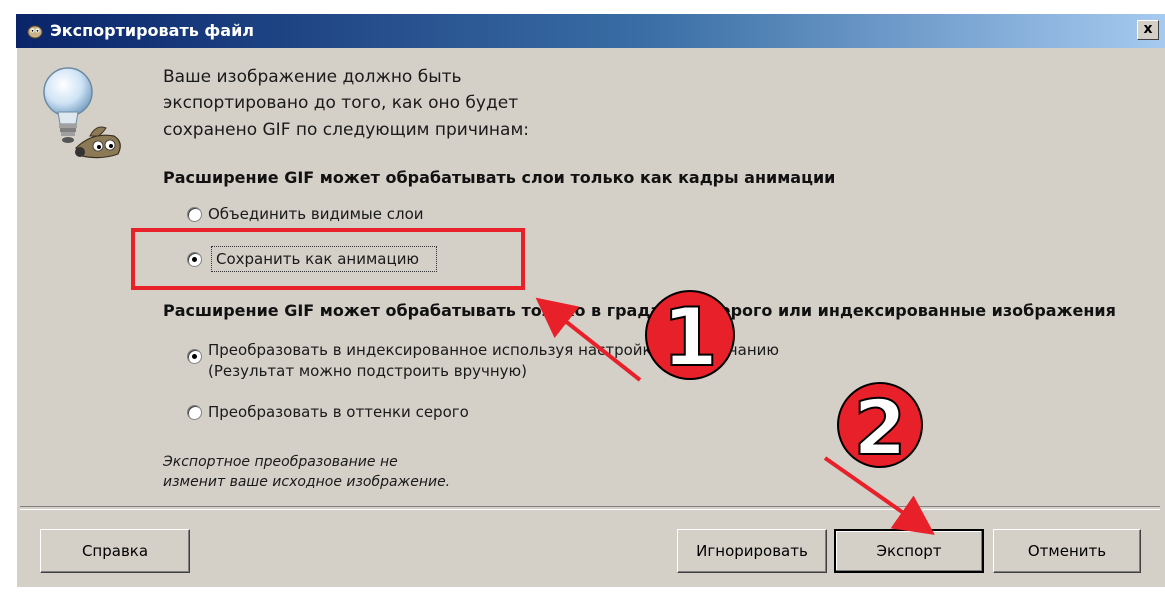 This screenshot has width=1165, height=594. Describe the element at coordinates (312, 77) in the screenshot. I see `message-line: Ваше изображение должно быть` at that location.